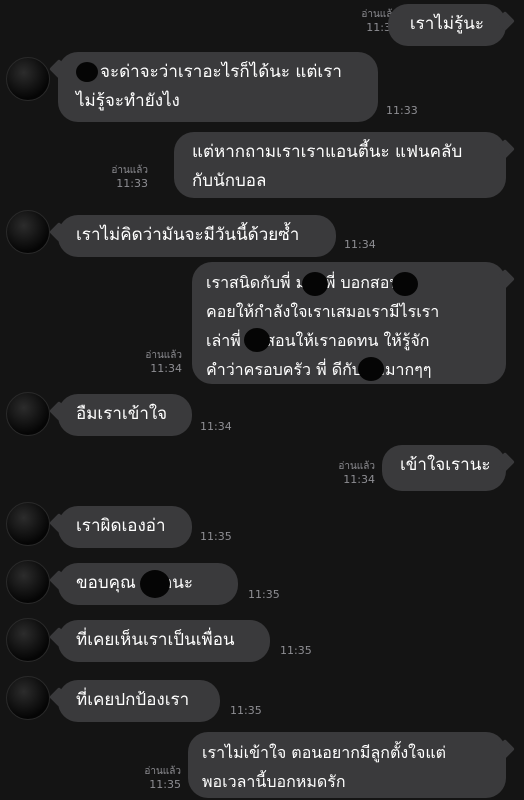  I want to click on message-bubble-incoming: ที่เคยปกป้องเรา, so click(139, 701).